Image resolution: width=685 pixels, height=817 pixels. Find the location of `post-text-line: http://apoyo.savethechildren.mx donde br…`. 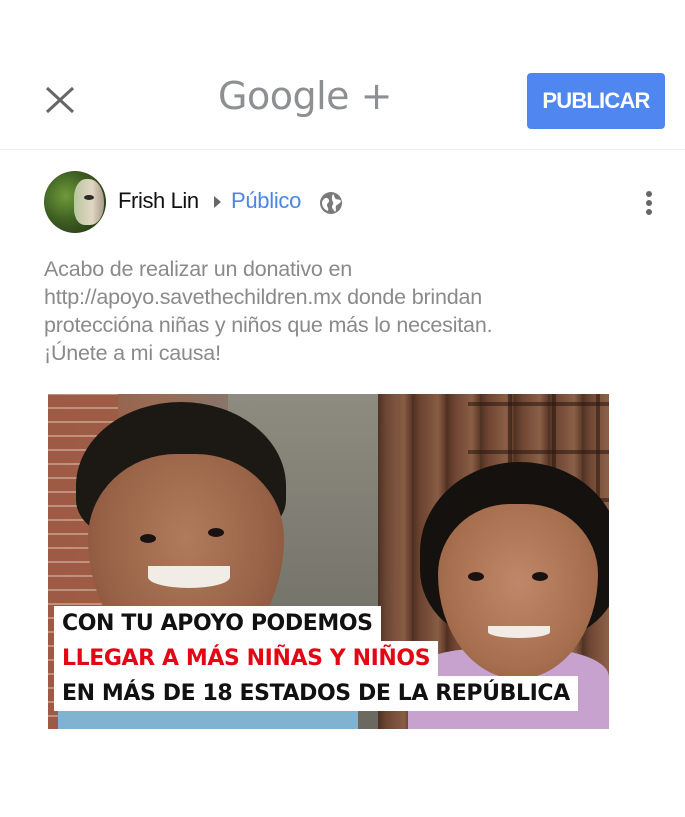

post-text-line: http://apoyo.savethechildren.mx donde br… is located at coordinates (263, 297).